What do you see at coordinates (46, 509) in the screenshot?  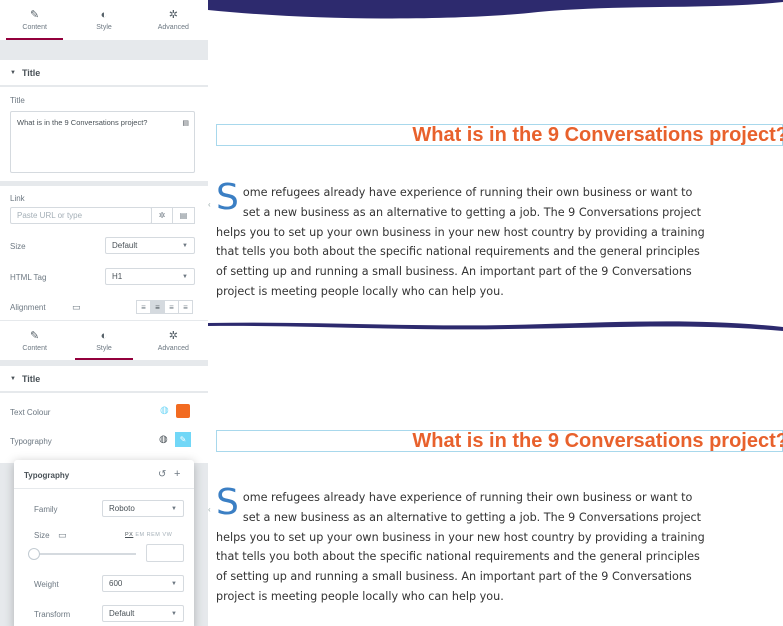 I see `family-label: Family` at bounding box center [46, 509].